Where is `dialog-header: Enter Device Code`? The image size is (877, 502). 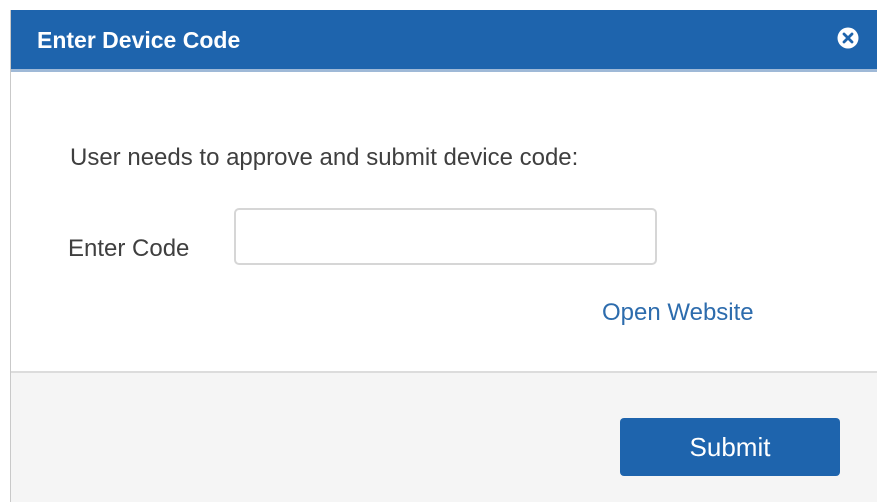 dialog-header: Enter Device Code is located at coordinates (444, 41).